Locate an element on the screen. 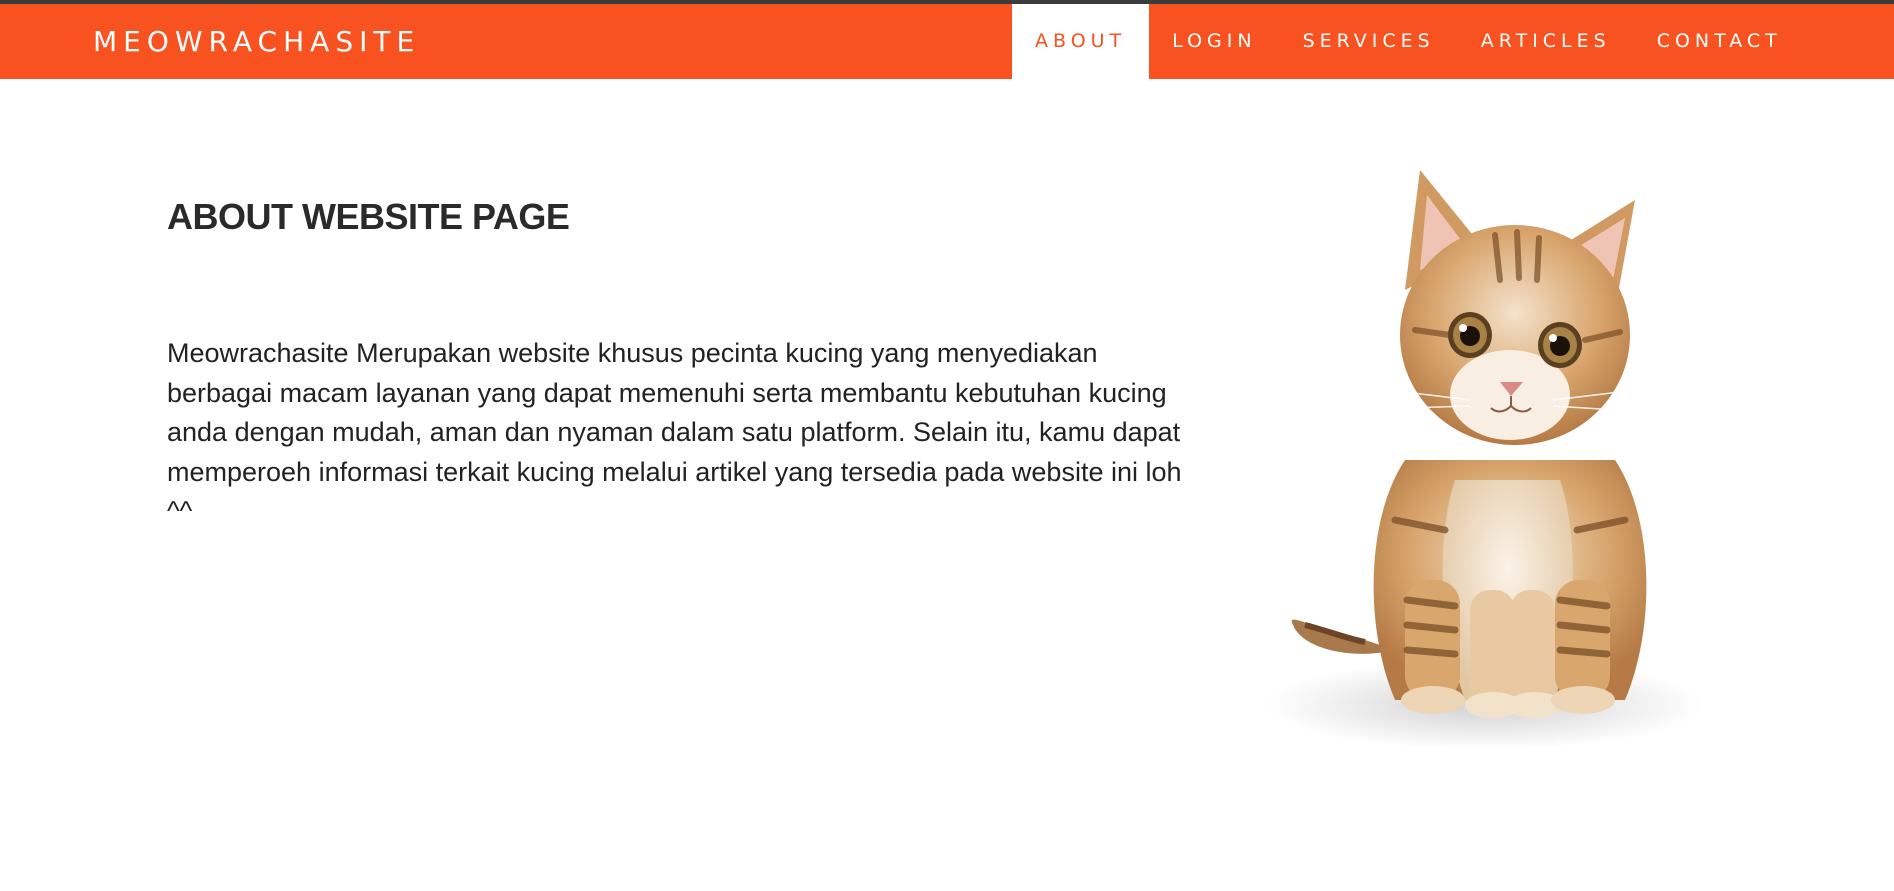 The height and width of the screenshot is (891, 1894). nav-item-contact: CONTACT is located at coordinates (1719, 41).